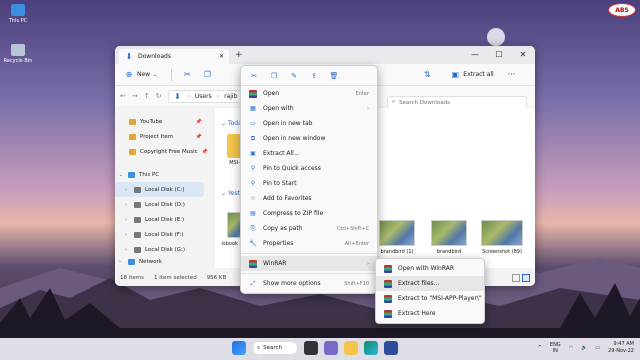  What do you see at coordinates (502, 237) in the screenshot?
I see `file-item-screenshot-89: Screenshot (89)` at bounding box center [502, 237].